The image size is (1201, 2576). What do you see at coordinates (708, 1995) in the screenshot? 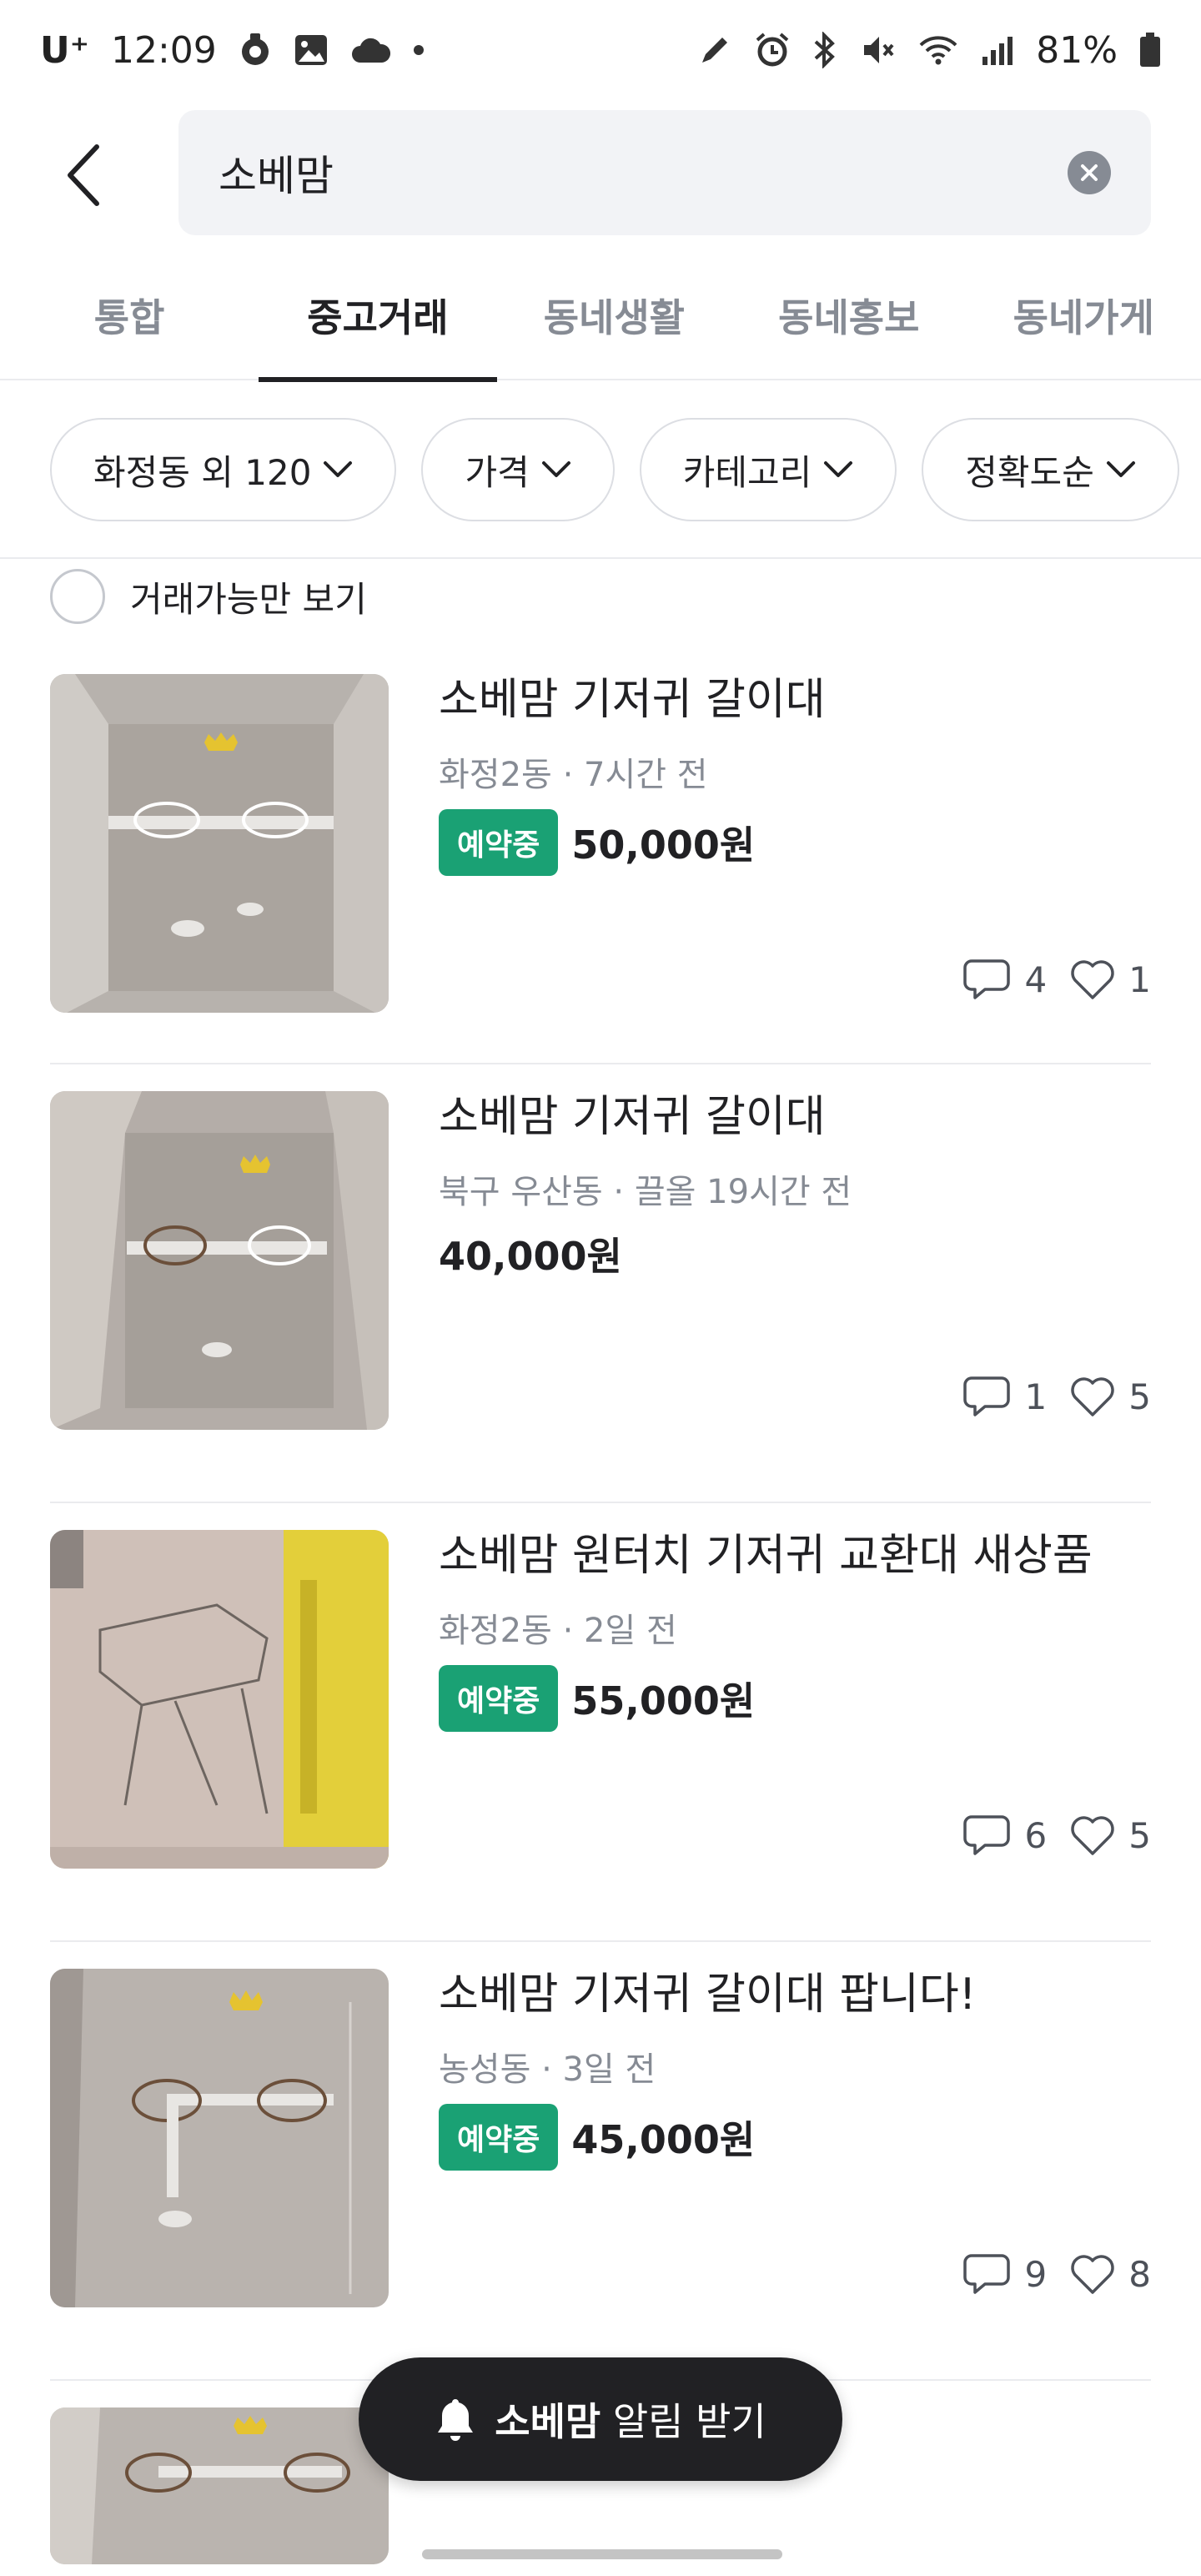
I see `item-title: 소베맘 기저귀 갈이대 팝니다!` at bounding box center [708, 1995].